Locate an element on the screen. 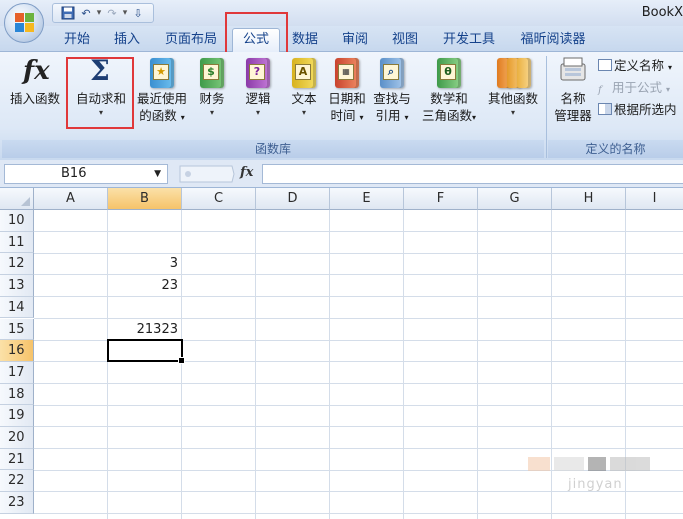 Image resolution: width=683 pixels, height=519 pixels. lookup-book-icon: ⌕ is located at coordinates (392, 72).